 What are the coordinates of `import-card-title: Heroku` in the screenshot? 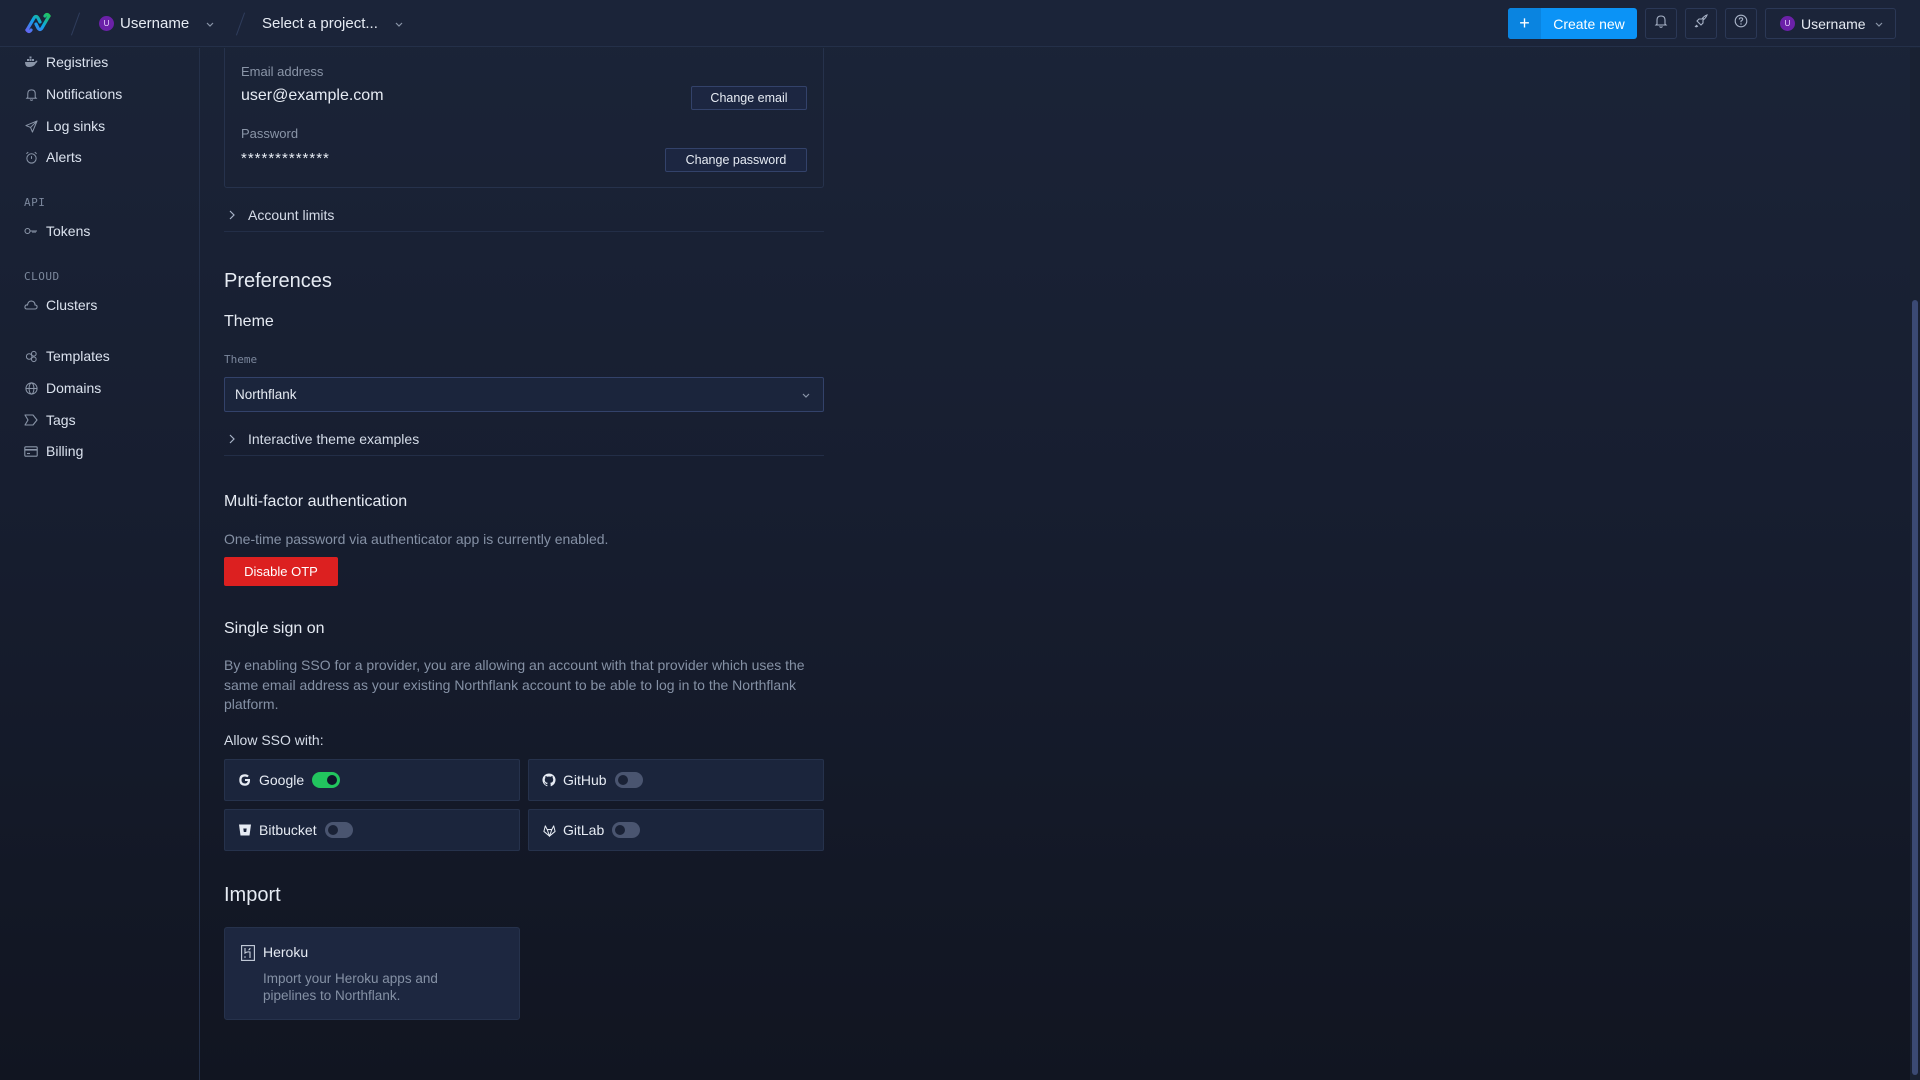 It's located at (286, 952).